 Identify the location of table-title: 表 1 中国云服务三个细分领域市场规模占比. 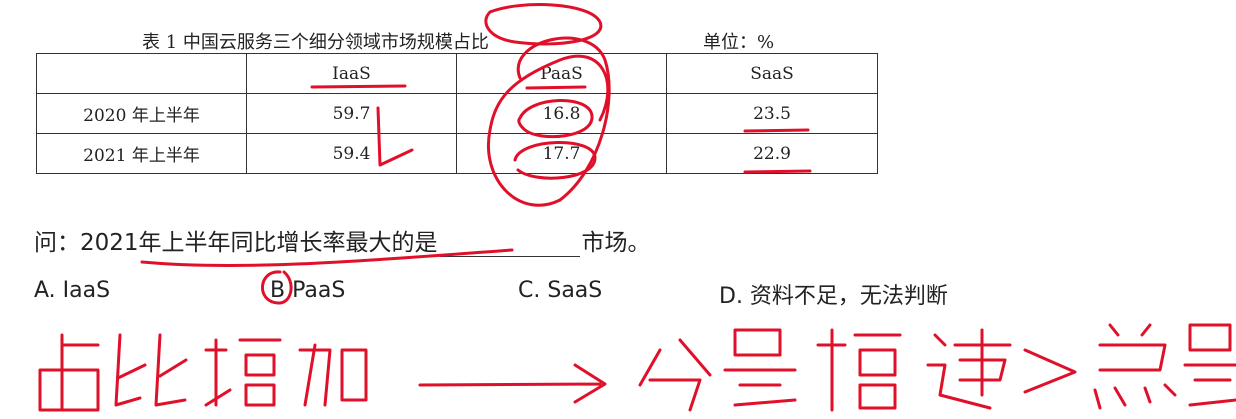
(315, 42).